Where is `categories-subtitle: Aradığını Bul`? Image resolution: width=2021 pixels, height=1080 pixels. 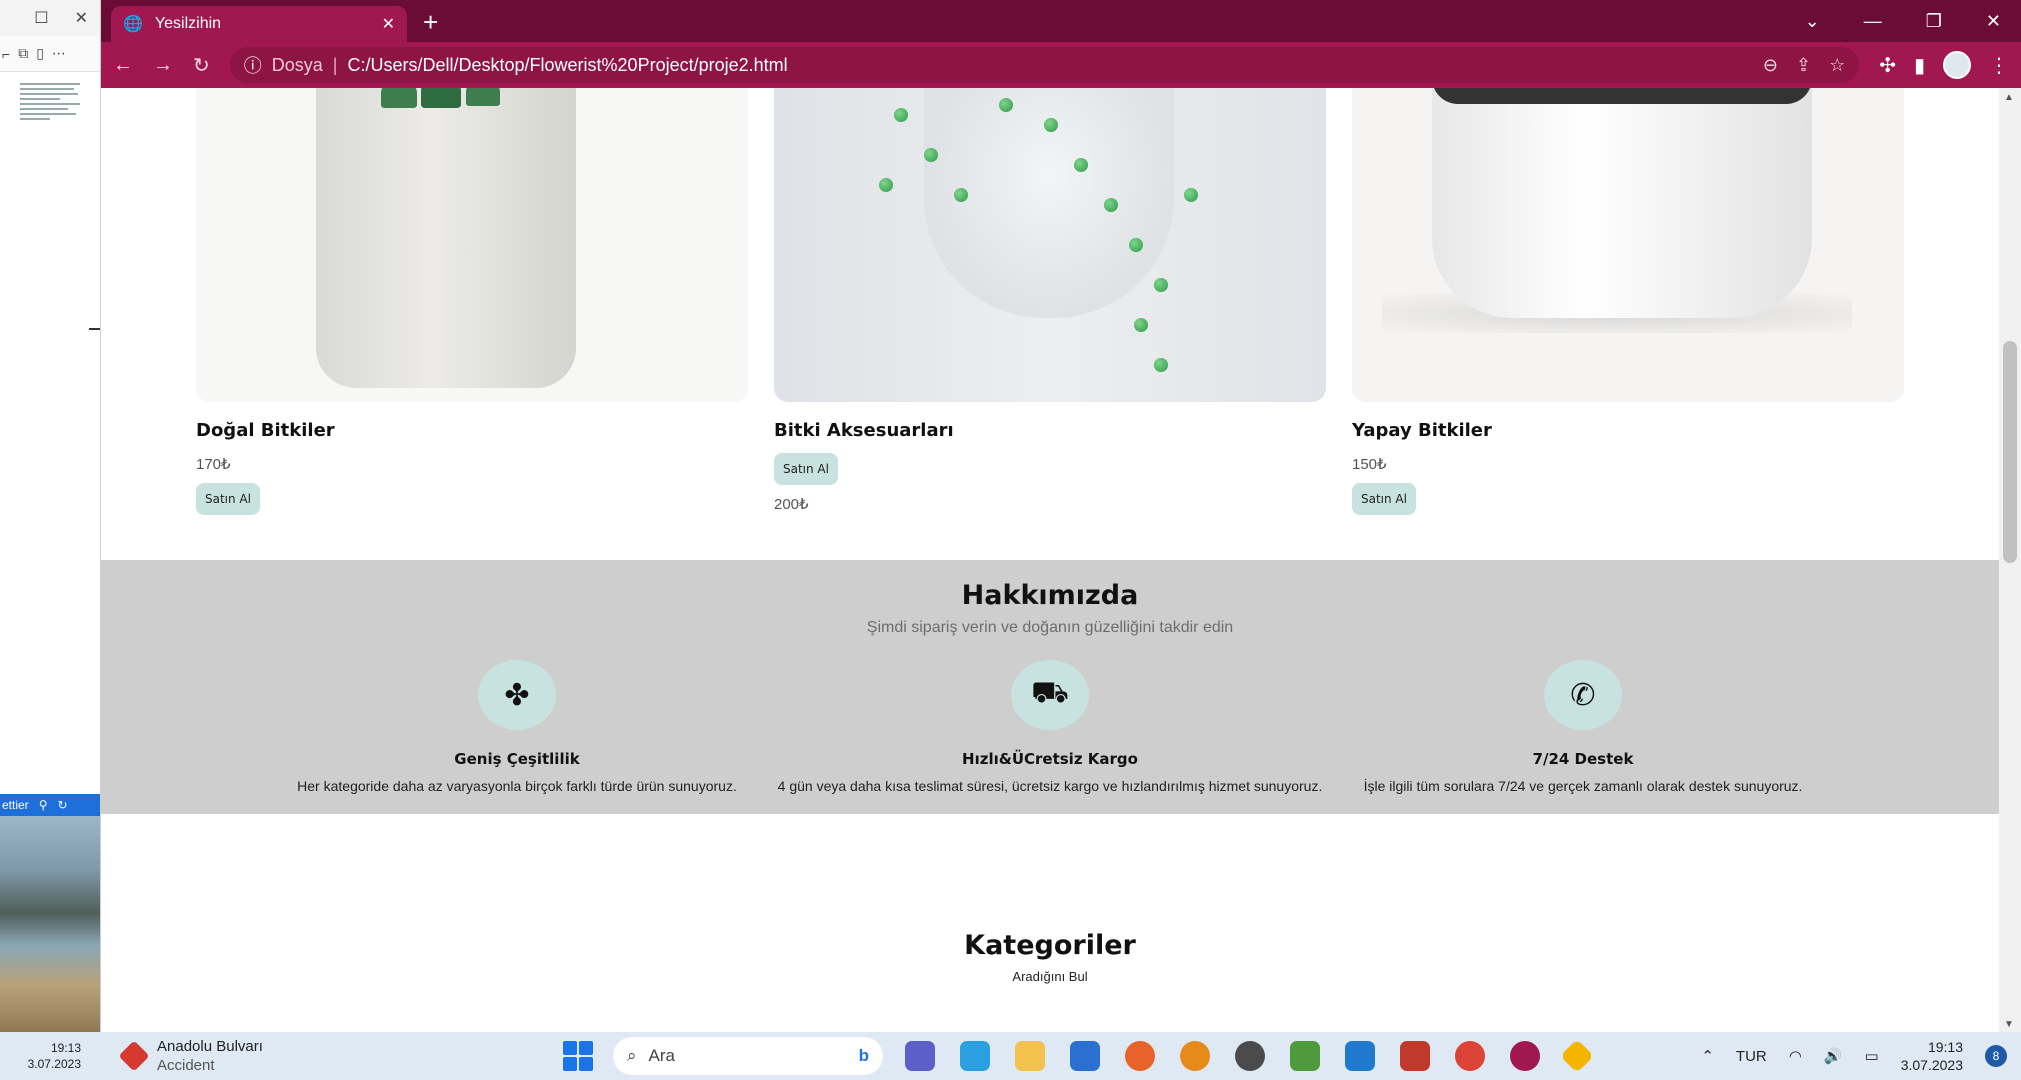 categories-subtitle: Aradığını Bul is located at coordinates (1050, 976).